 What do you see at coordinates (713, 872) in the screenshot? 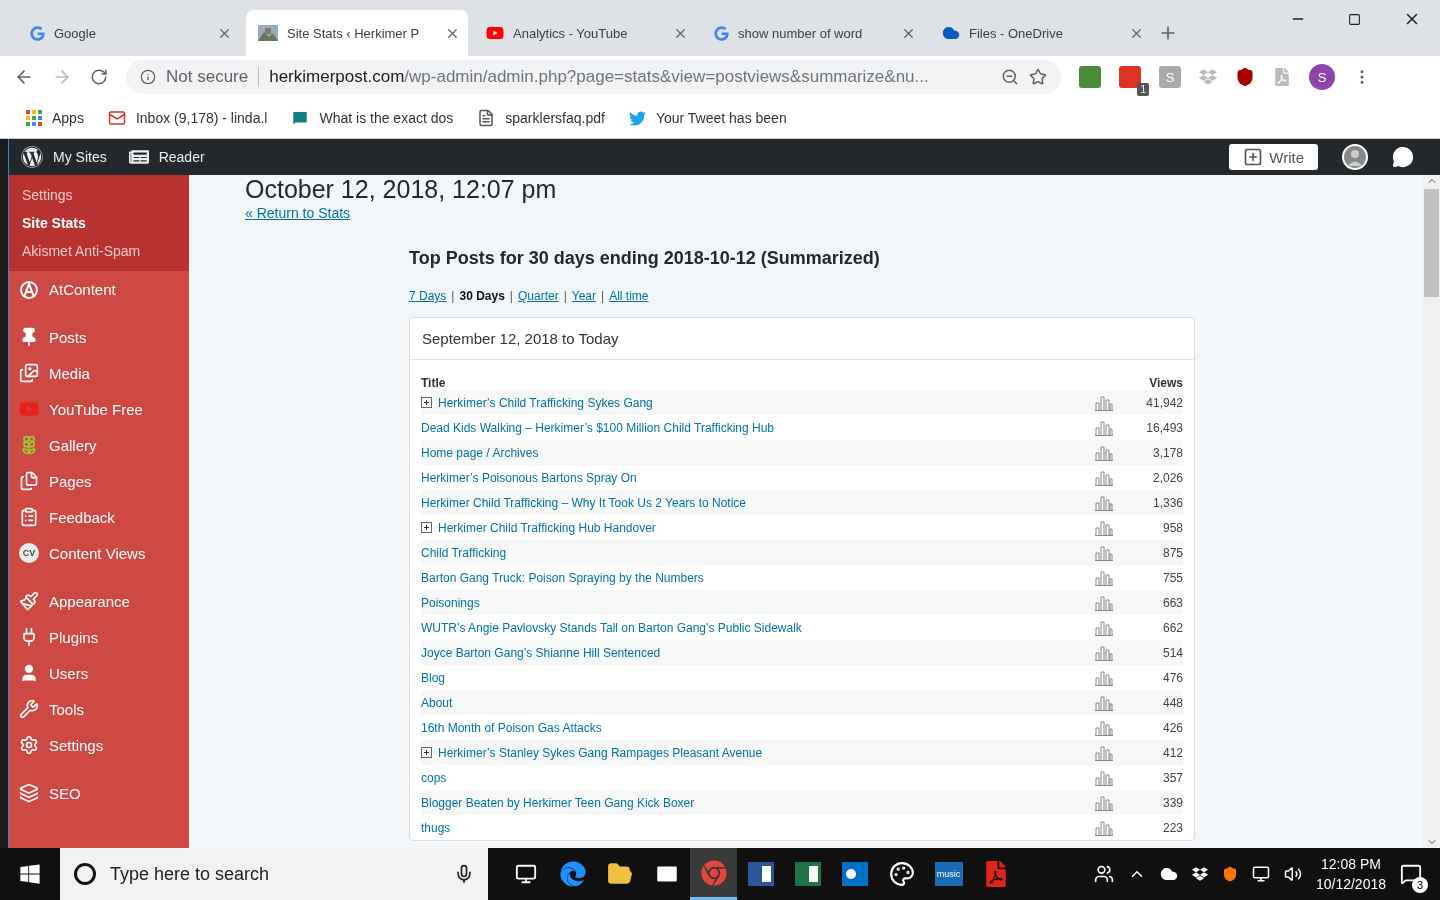
I see `chrome-icon` at bounding box center [713, 872].